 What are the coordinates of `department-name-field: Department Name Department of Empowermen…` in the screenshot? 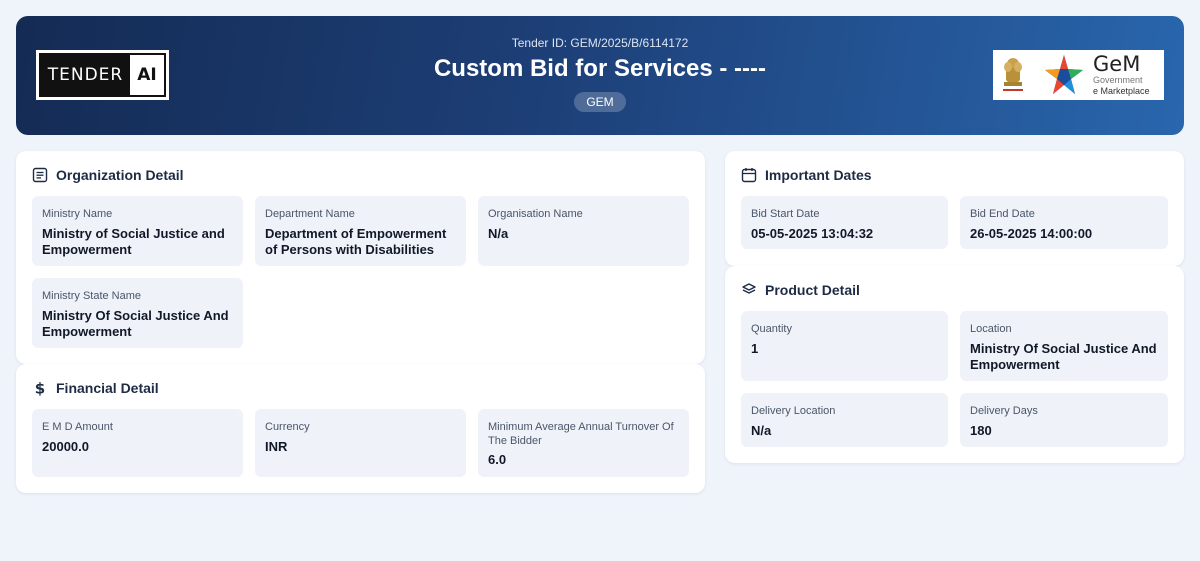 It's located at (360, 231).